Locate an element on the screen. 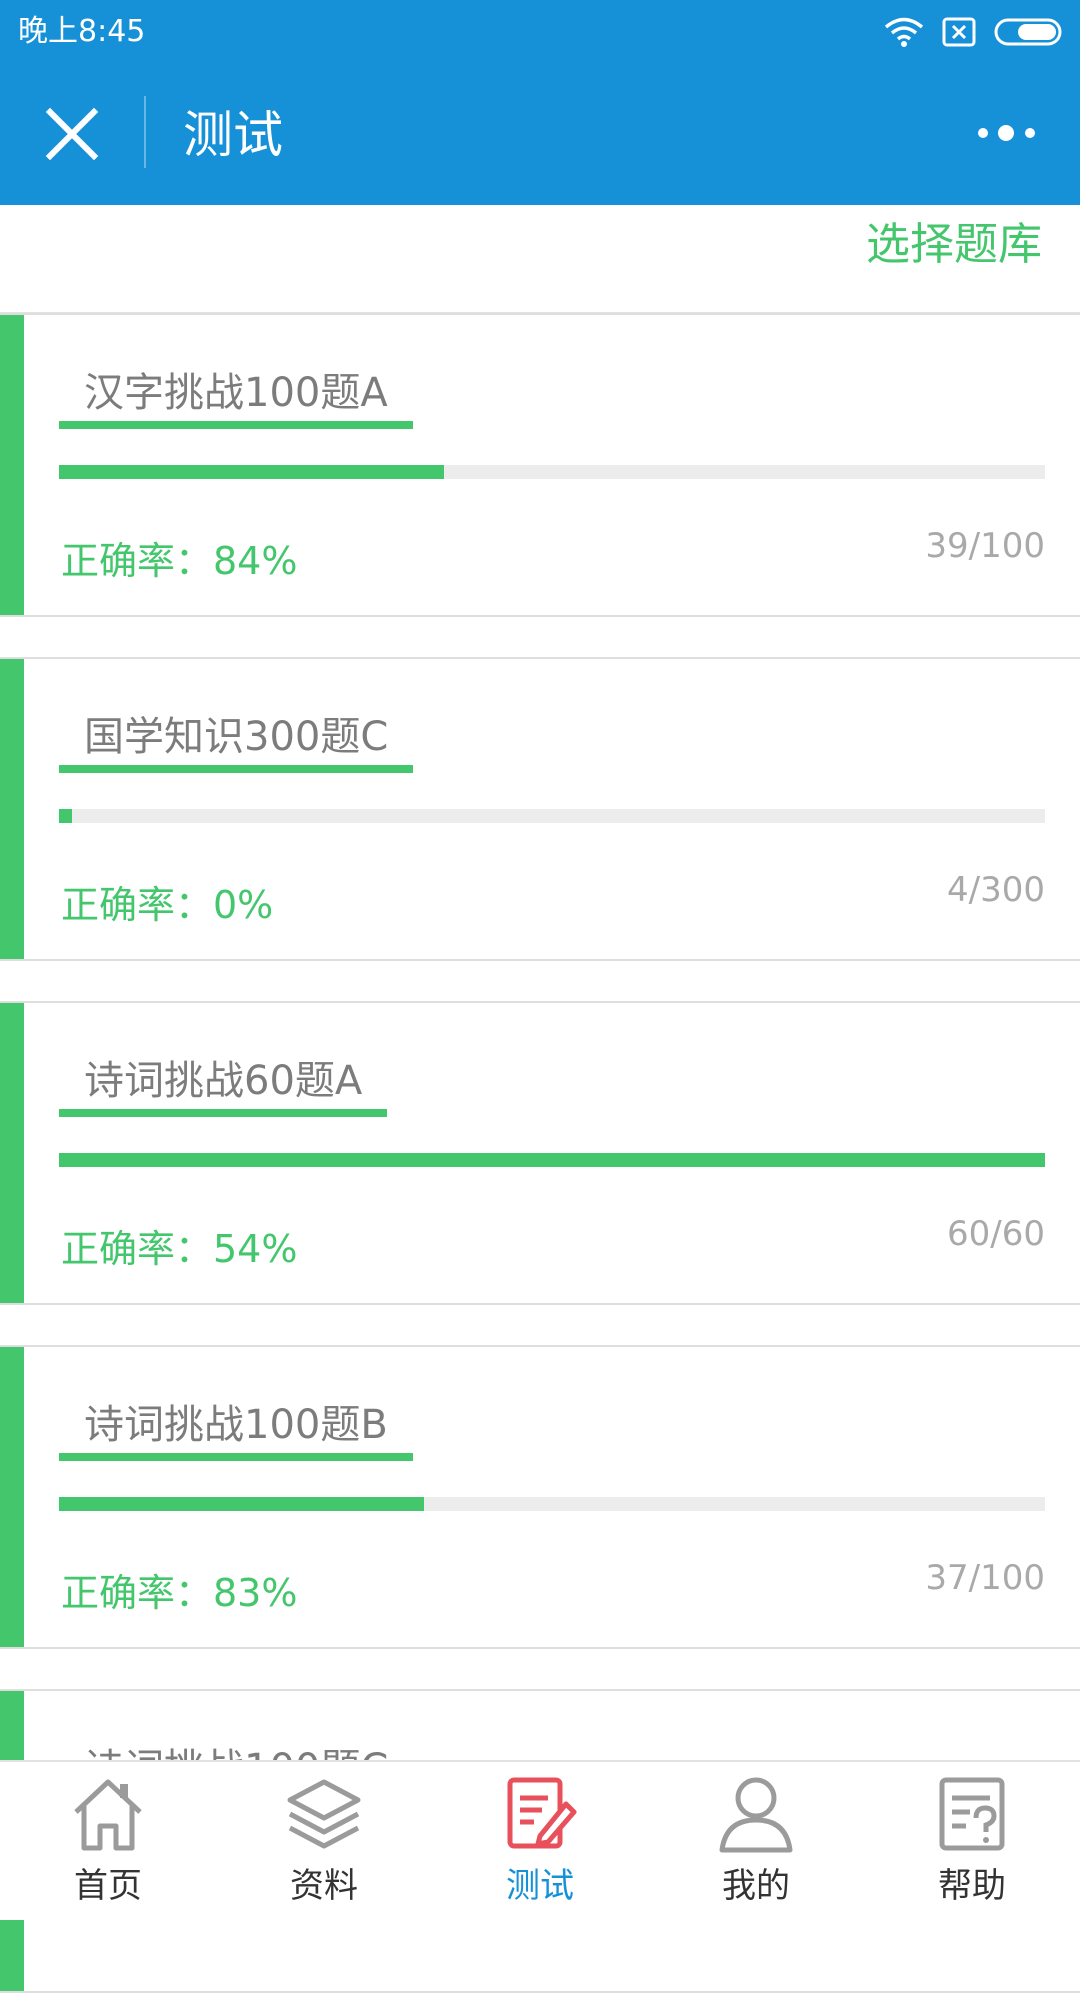 Image resolution: width=1080 pixels, height=1993 pixels. more-icon is located at coordinates (1007, 133).